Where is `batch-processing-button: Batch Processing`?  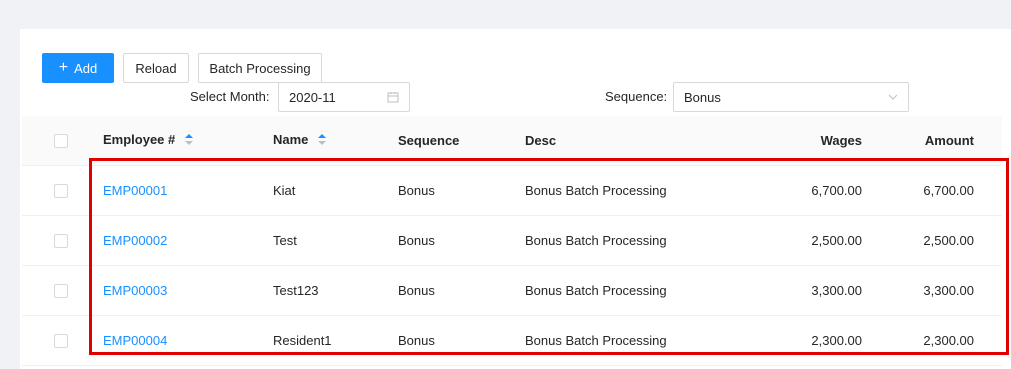
batch-processing-button: Batch Processing is located at coordinates (260, 68).